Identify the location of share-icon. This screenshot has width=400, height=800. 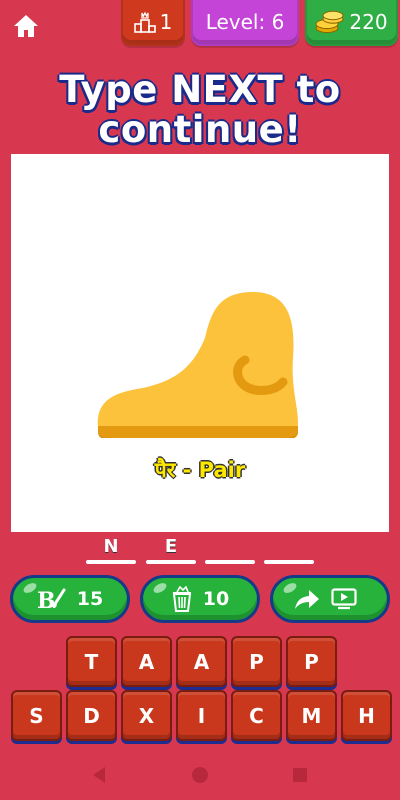
(307, 599).